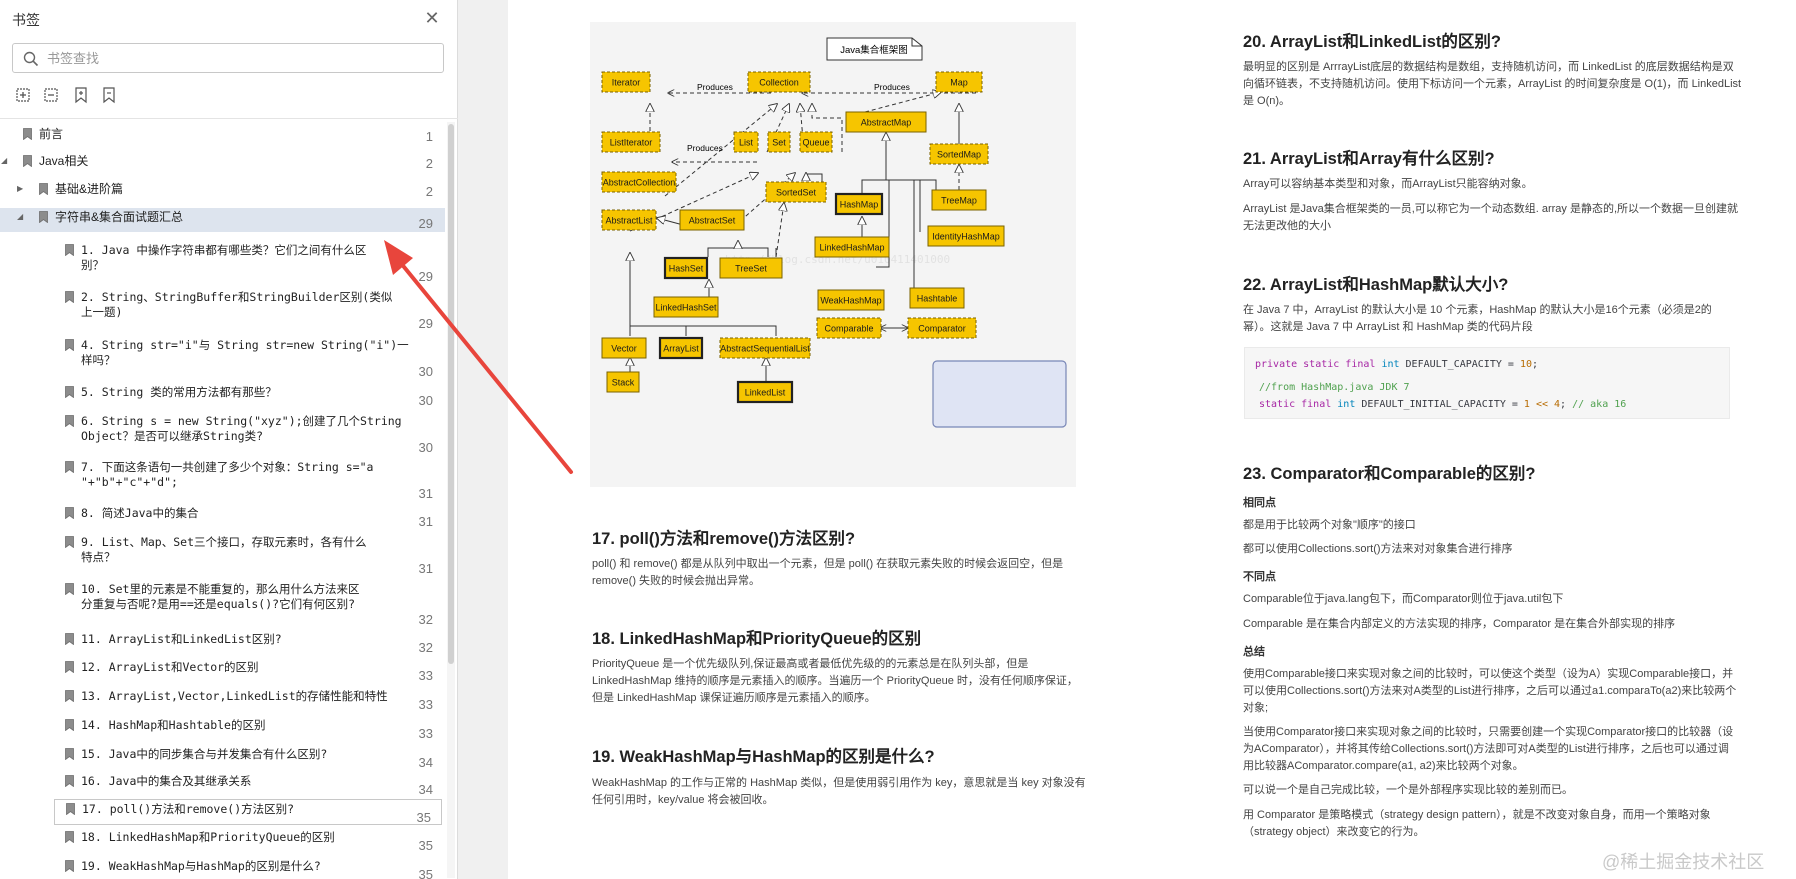  What do you see at coordinates (23, 95) in the screenshot?
I see `expand-all-icon` at bounding box center [23, 95].